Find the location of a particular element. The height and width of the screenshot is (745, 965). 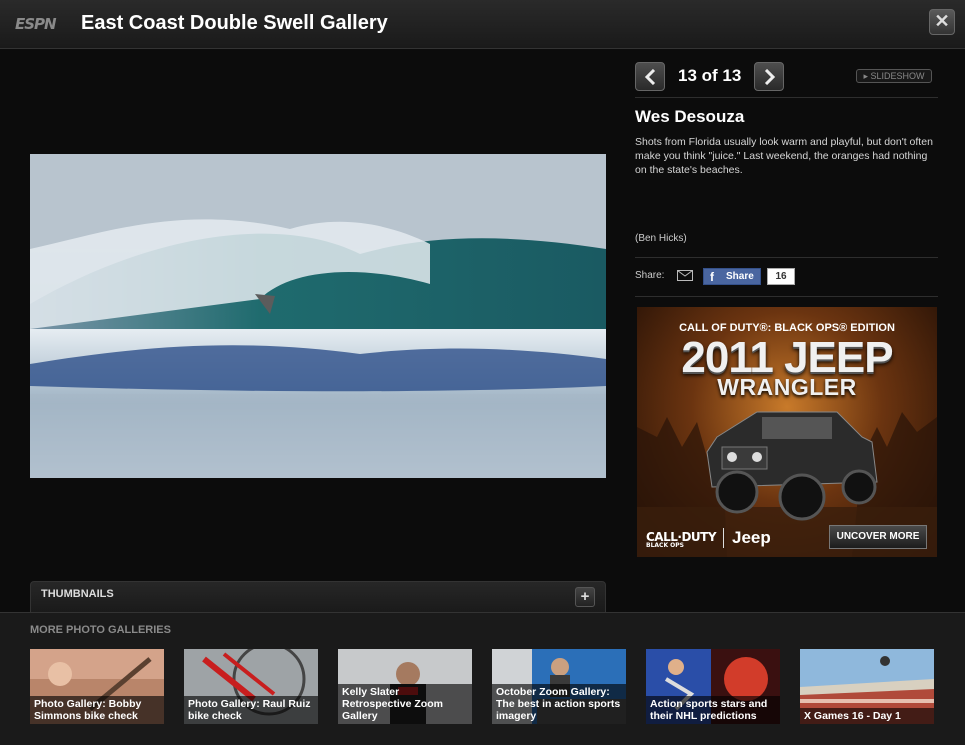

gallery-caption: Kelly Slater Retrospective Zoom Gallery is located at coordinates (405, 704).